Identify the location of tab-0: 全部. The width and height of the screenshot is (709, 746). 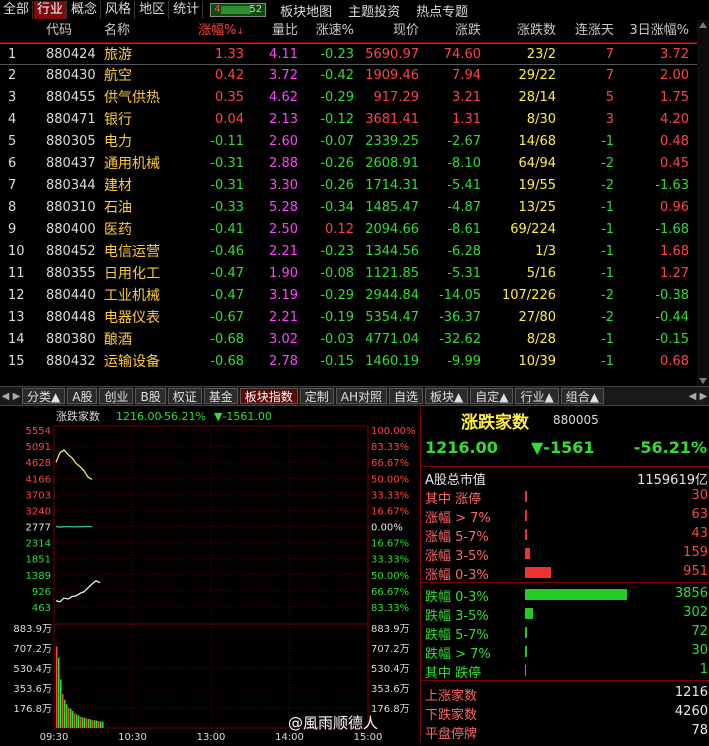
(17, 10).